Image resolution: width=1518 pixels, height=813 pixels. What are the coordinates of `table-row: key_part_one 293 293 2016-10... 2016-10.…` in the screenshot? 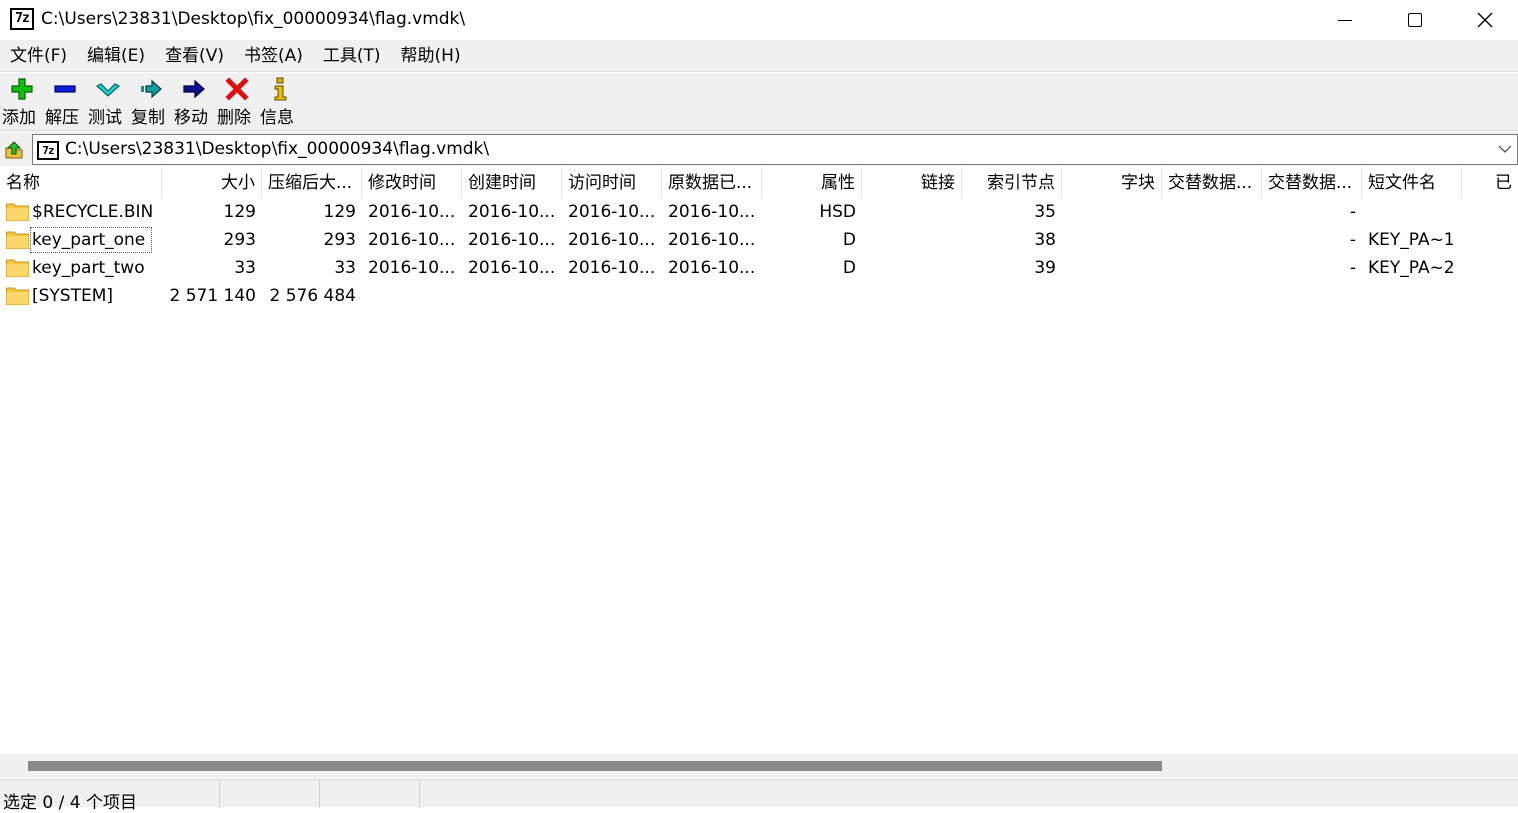 It's located at (759, 240).